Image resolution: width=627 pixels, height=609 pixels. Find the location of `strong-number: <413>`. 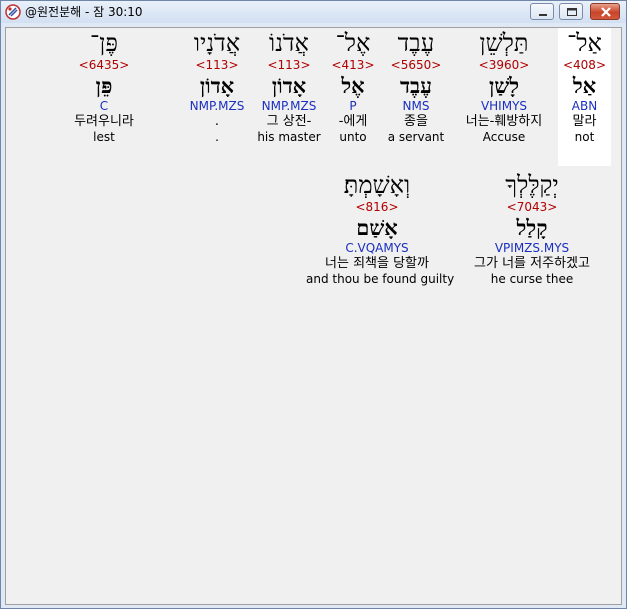

strong-number: <413> is located at coordinates (353, 65).